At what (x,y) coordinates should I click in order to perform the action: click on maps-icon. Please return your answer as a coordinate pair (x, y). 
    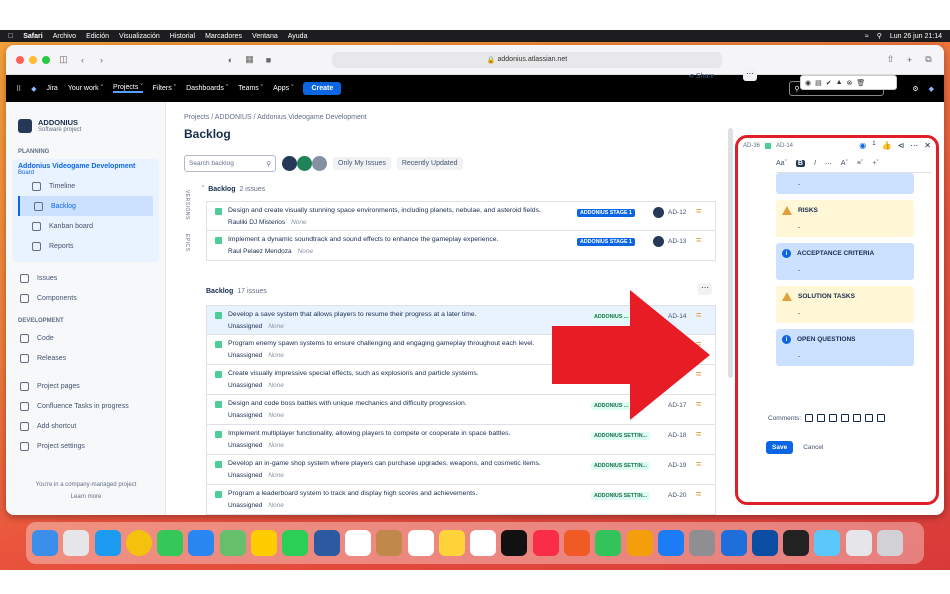
    Looking at the image, I should click on (232, 543).